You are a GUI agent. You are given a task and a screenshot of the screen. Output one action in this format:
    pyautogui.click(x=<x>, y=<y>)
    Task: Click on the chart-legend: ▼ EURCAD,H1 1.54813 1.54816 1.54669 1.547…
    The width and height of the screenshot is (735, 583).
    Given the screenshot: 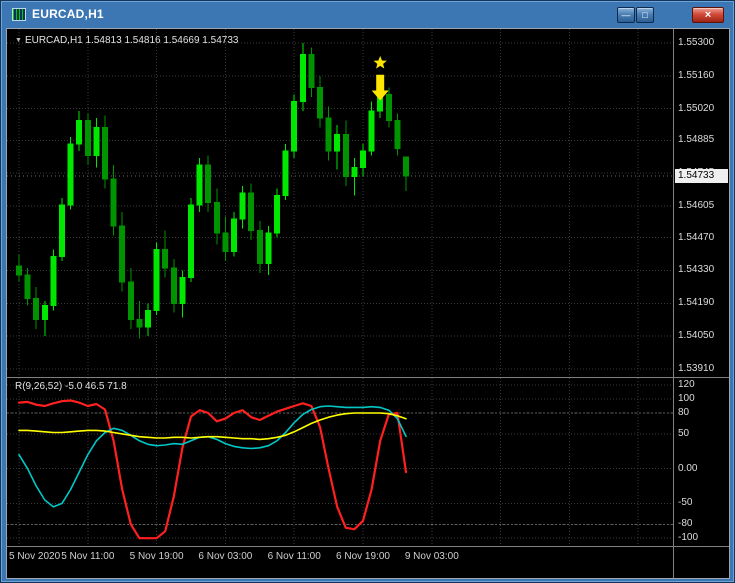 What is the action you would take?
    pyautogui.click(x=126, y=40)
    